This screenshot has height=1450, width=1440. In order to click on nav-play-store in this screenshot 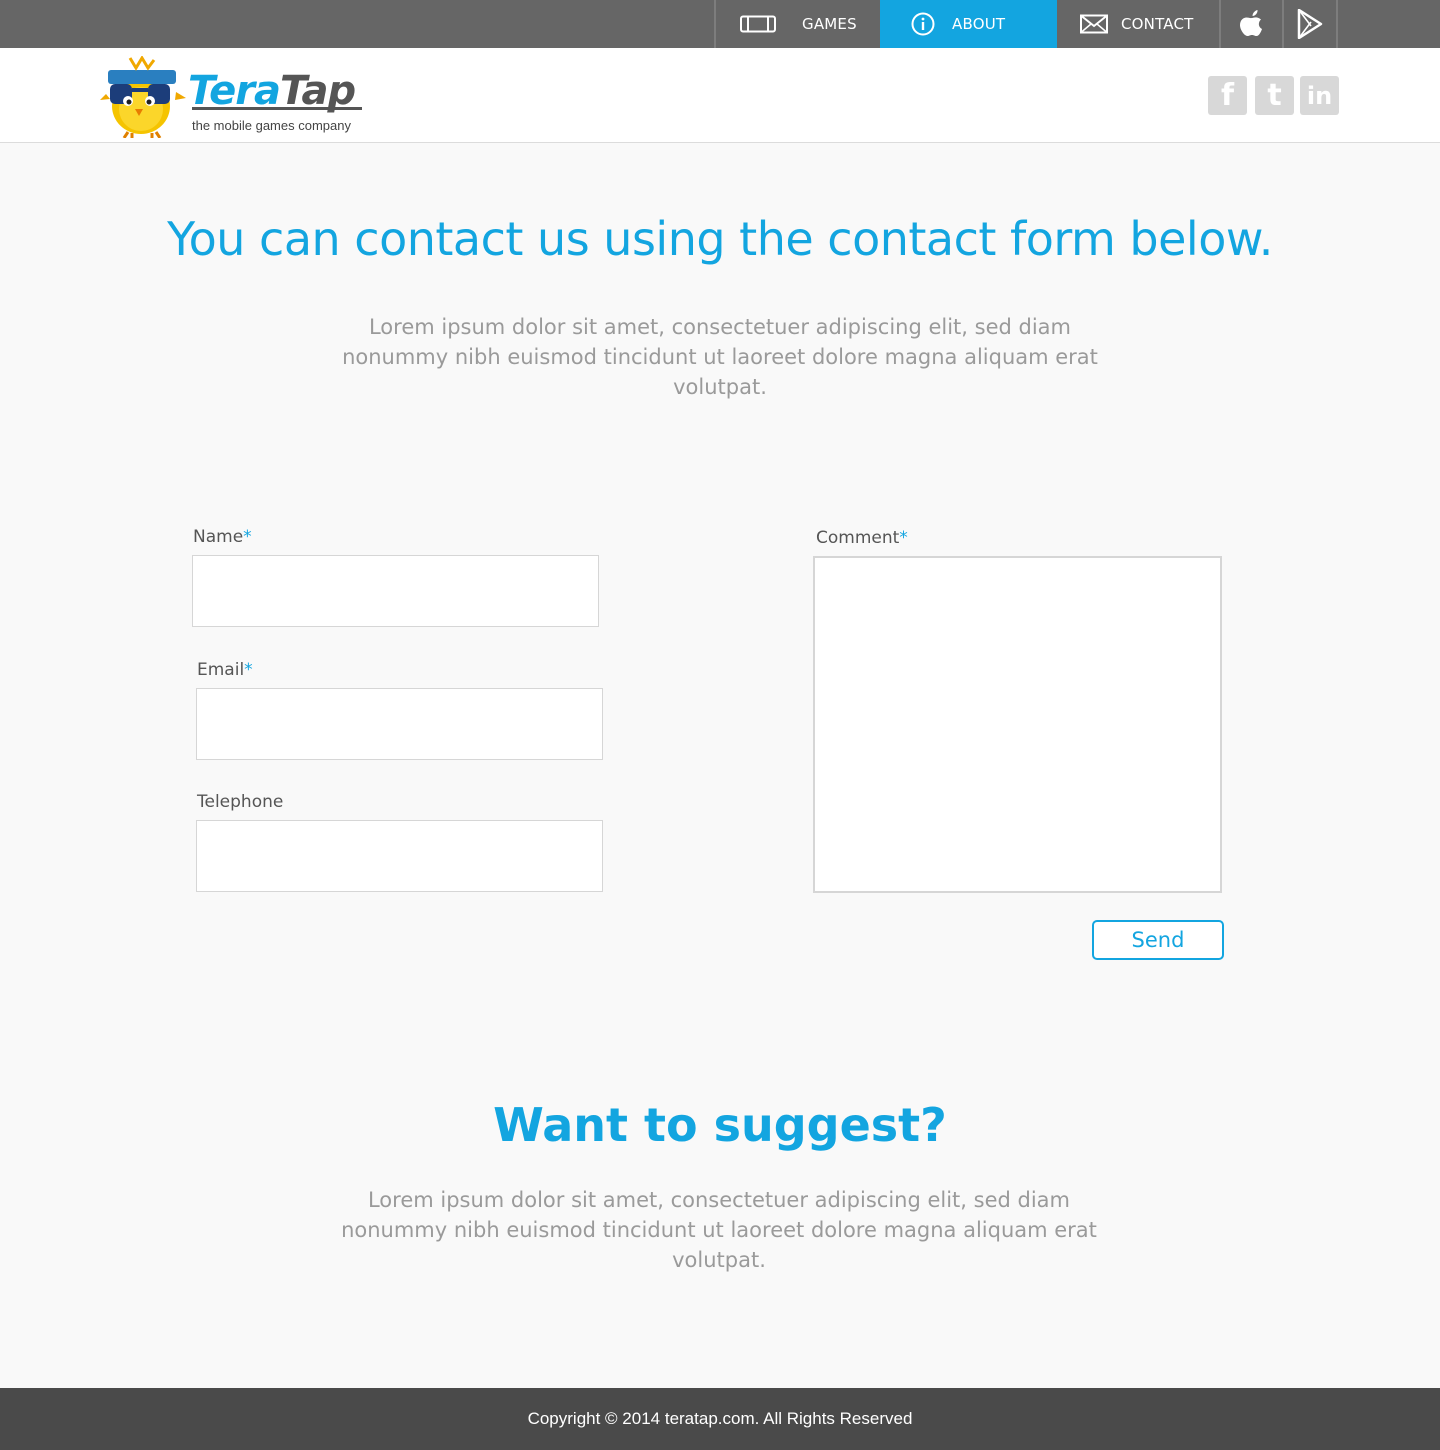, I will do `click(1310, 24)`.